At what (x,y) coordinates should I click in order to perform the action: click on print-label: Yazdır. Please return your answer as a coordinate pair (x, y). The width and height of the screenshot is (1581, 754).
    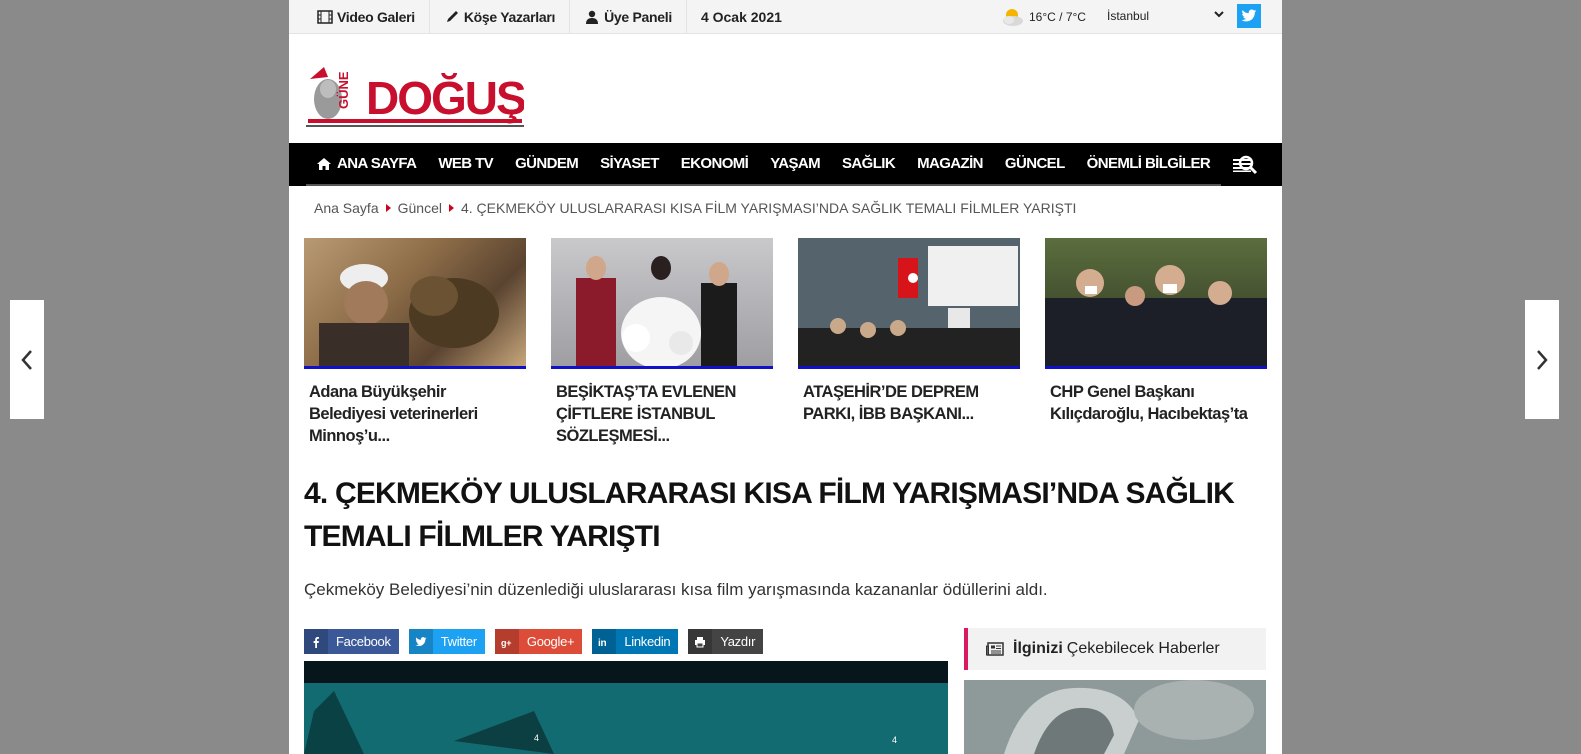
    Looking at the image, I should click on (738, 641).